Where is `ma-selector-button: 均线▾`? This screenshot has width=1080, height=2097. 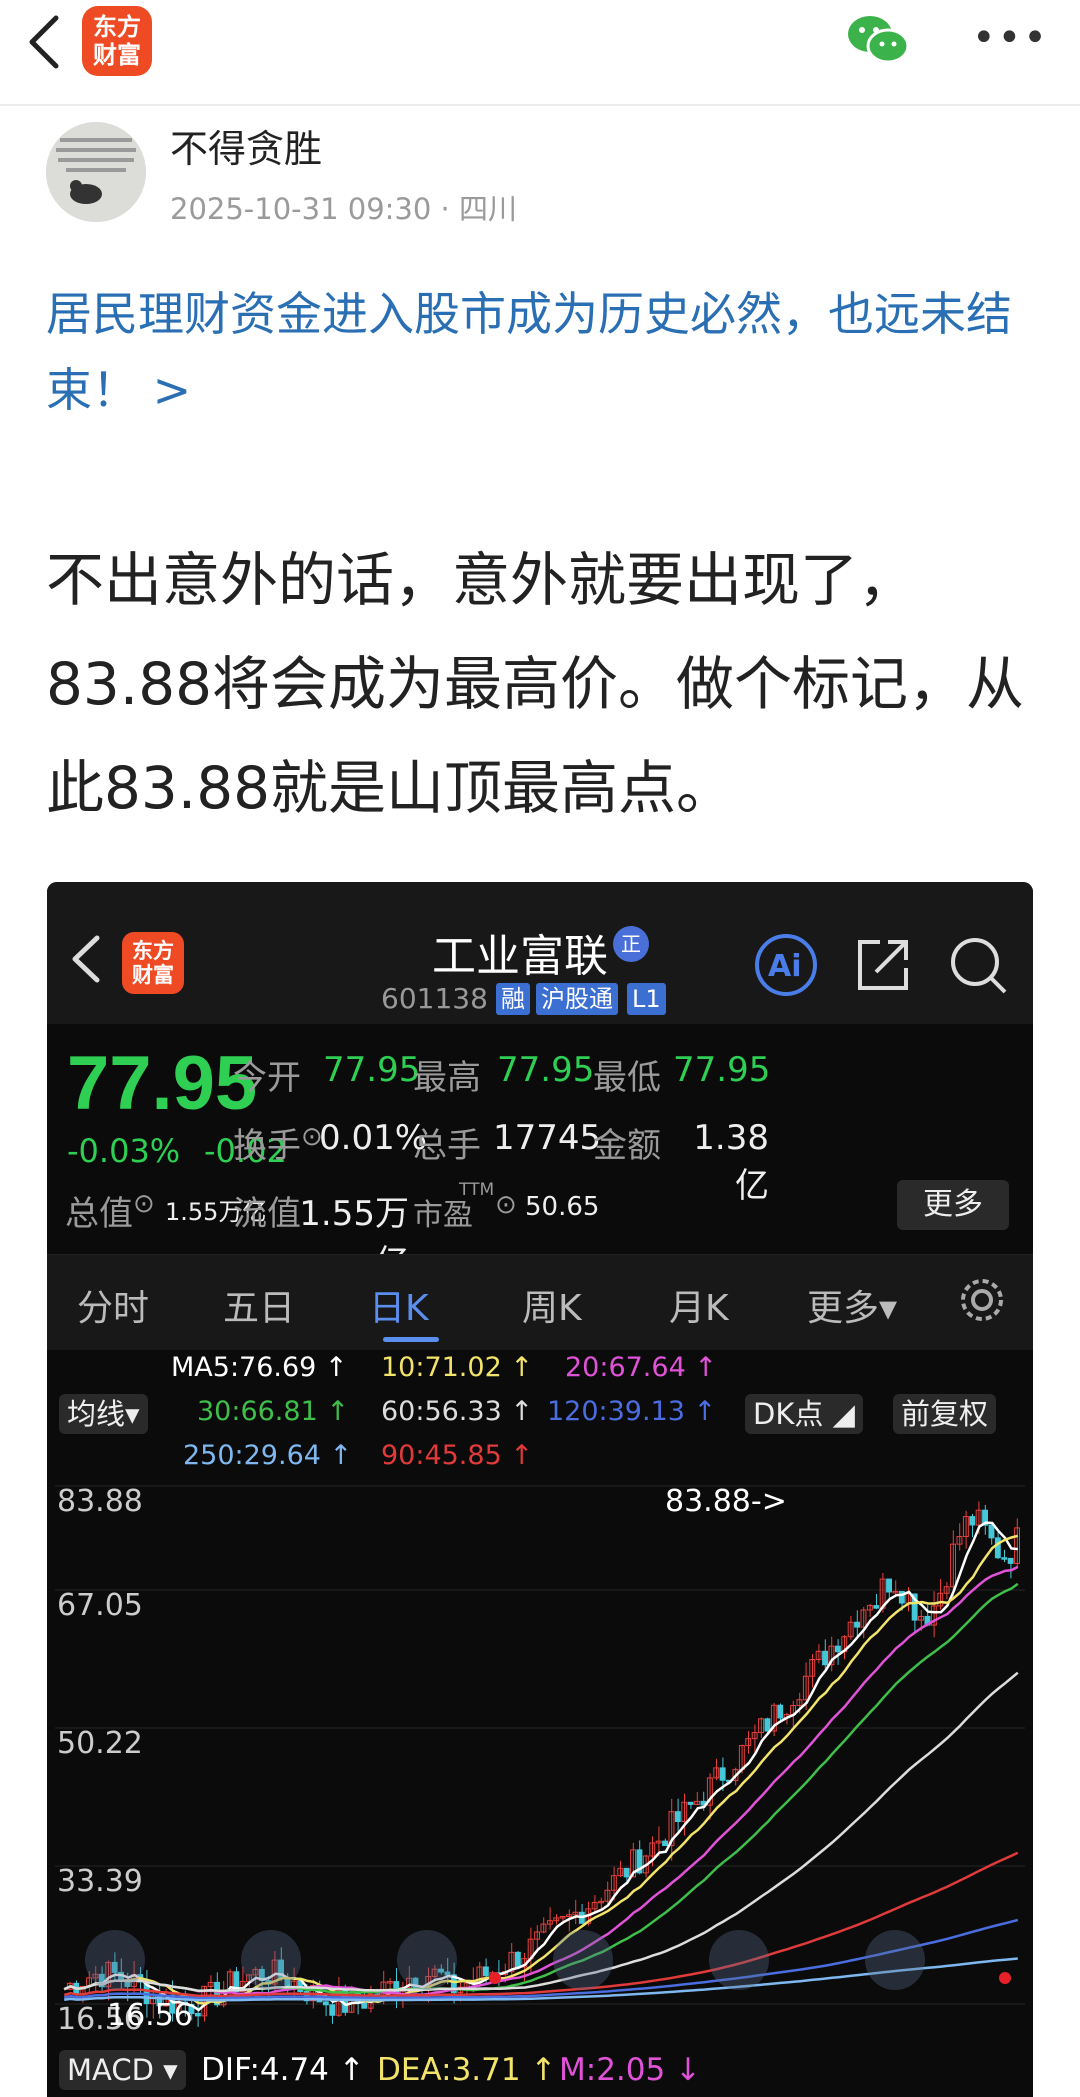 ma-selector-button: 均线▾ is located at coordinates (103, 1414).